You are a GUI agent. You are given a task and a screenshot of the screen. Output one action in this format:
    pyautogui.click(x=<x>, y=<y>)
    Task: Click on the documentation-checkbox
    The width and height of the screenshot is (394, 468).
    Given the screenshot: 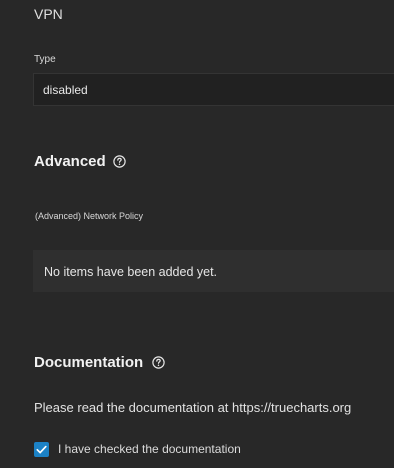 What is the action you would take?
    pyautogui.click(x=41, y=449)
    